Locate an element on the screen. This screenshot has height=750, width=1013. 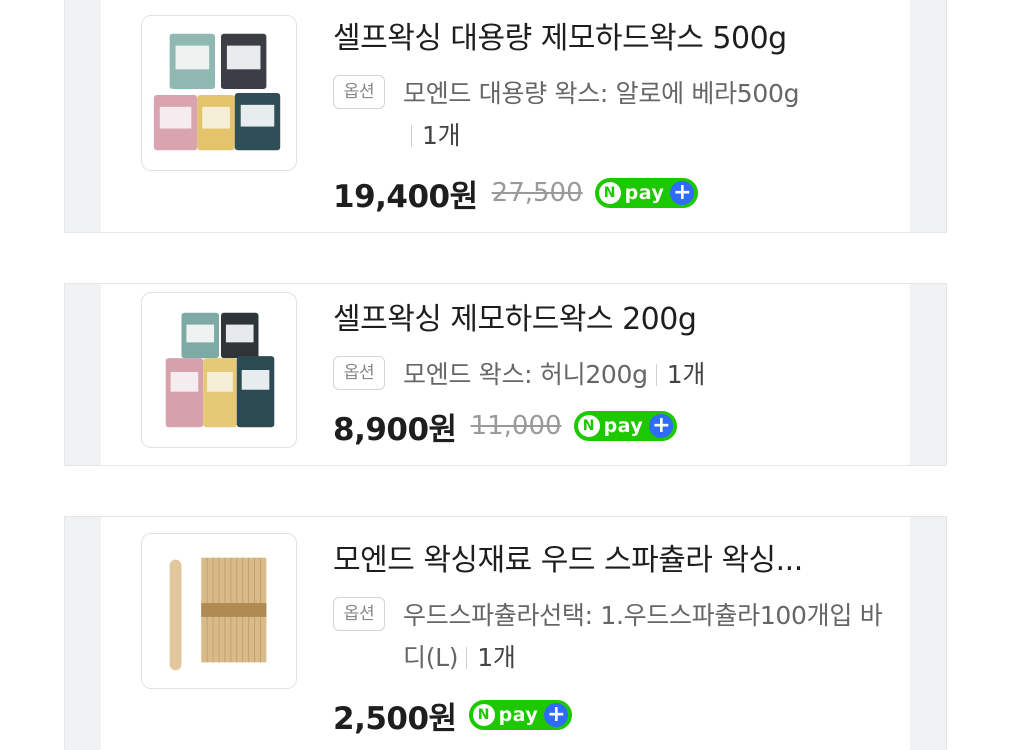
price-row: 8,900원 11,000 N pay + is located at coordinates (609, 427).